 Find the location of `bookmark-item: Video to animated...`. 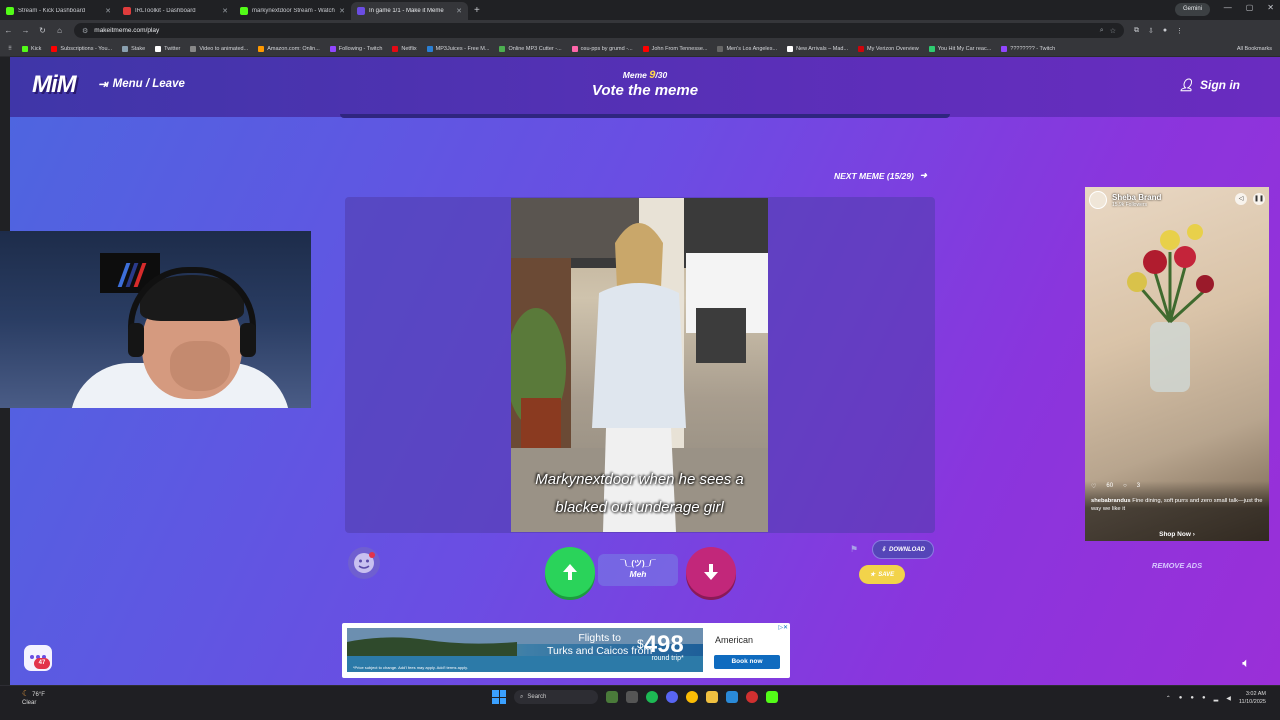

bookmark-item: Video to animated... is located at coordinates (219, 48).